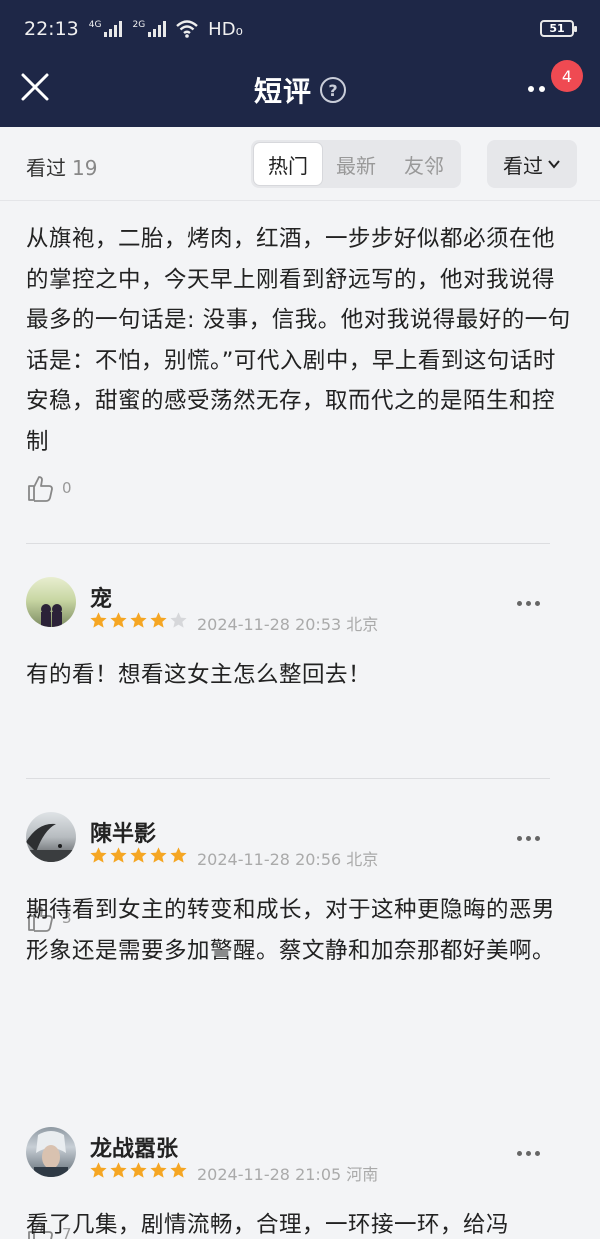  What do you see at coordinates (225, 29) in the screenshot?
I see `hd-indicator: HD₀` at bounding box center [225, 29].